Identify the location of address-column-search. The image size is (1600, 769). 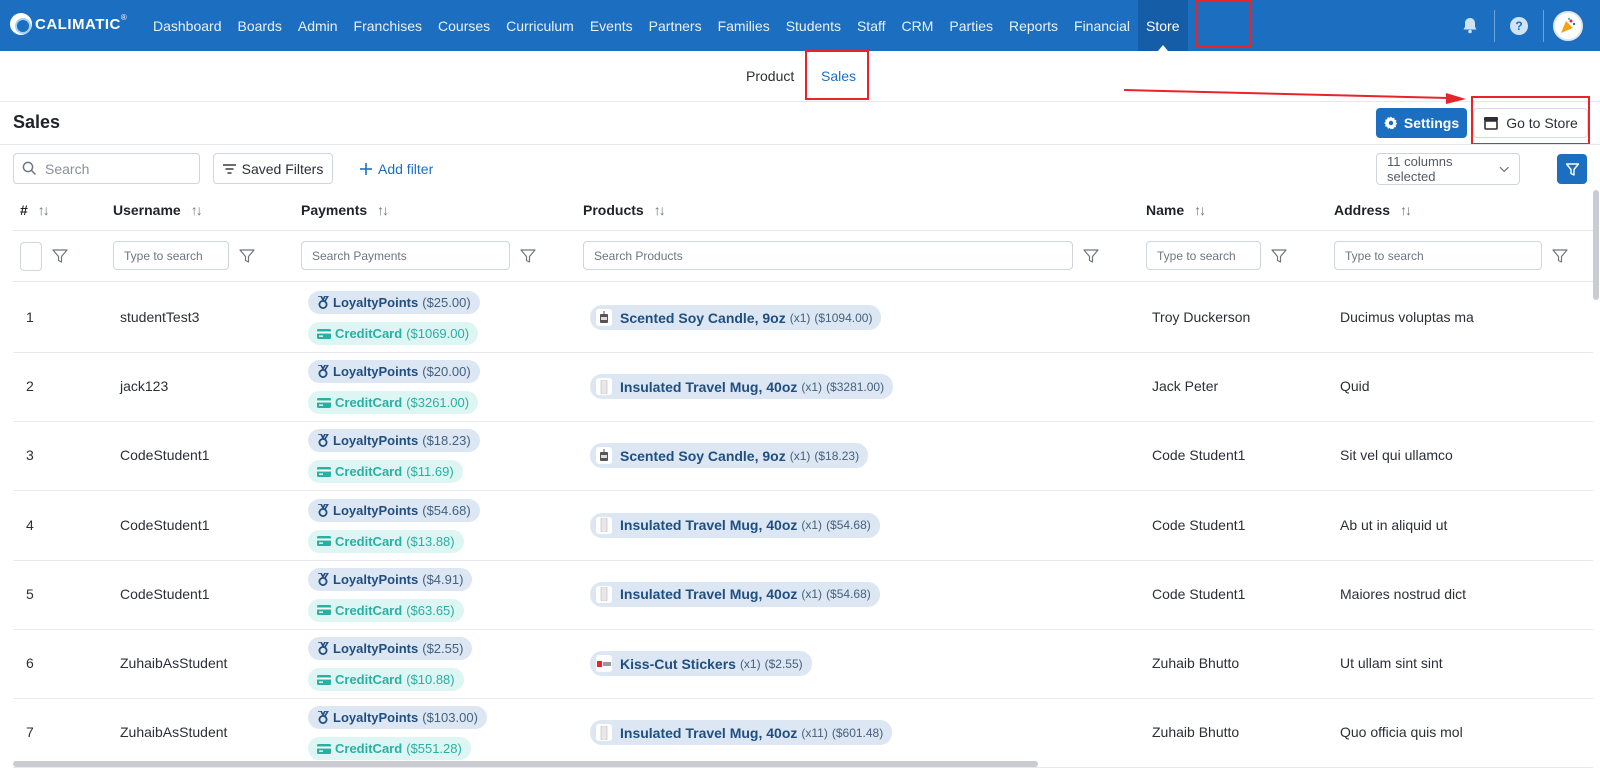
(1438, 255).